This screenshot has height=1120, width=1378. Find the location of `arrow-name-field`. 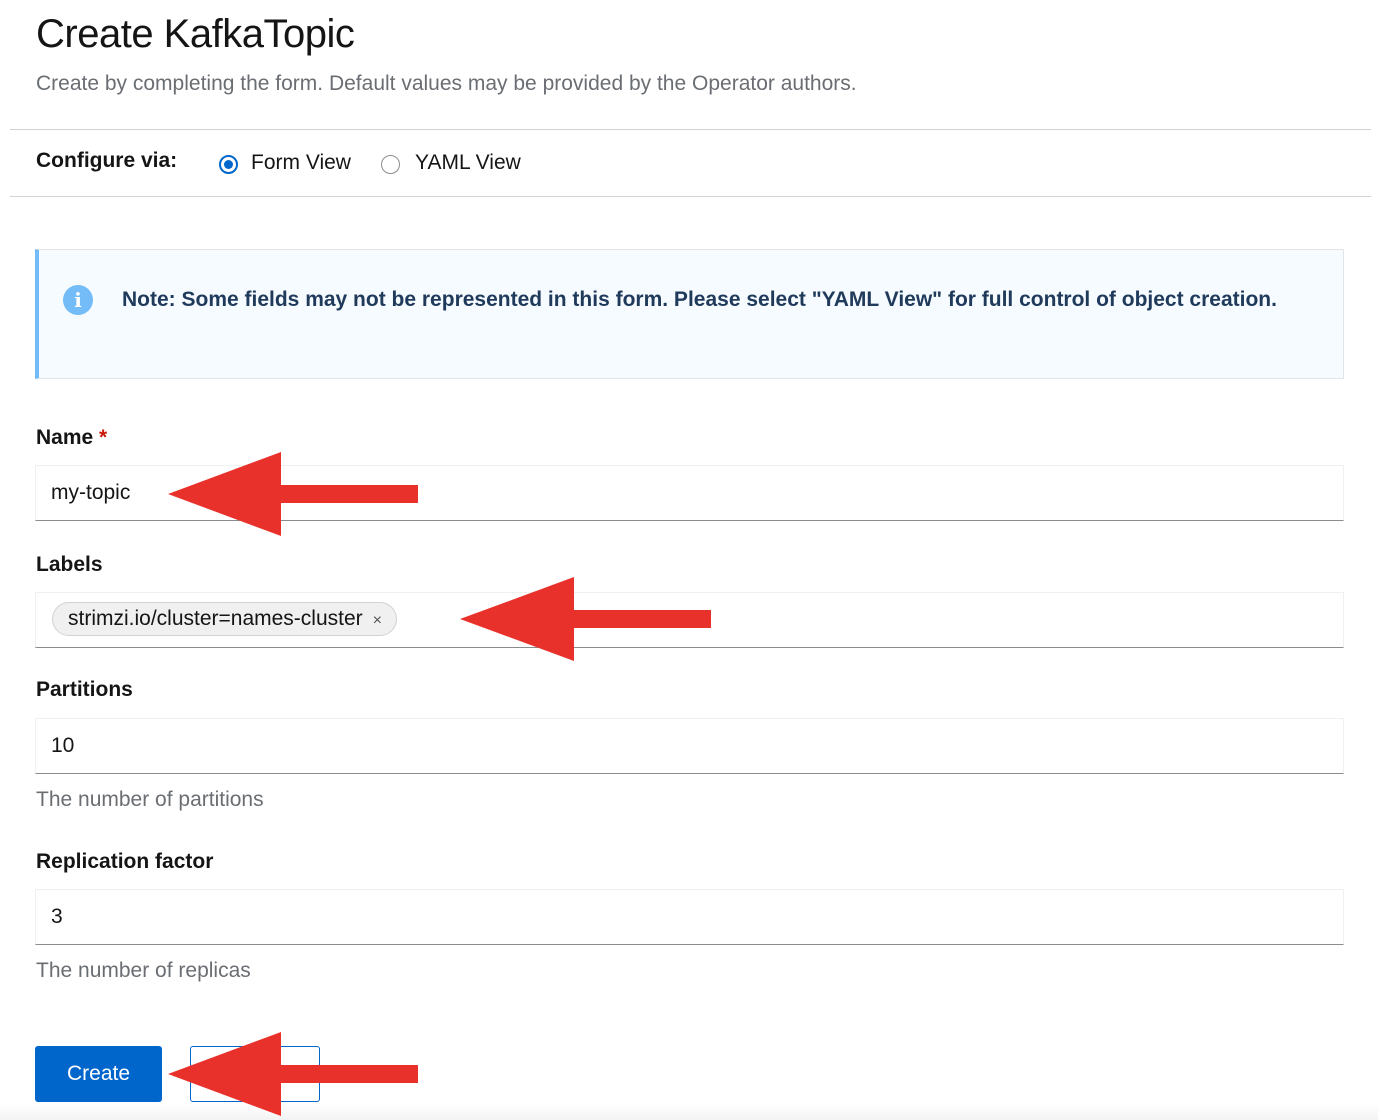

arrow-name-field is located at coordinates (293, 494).